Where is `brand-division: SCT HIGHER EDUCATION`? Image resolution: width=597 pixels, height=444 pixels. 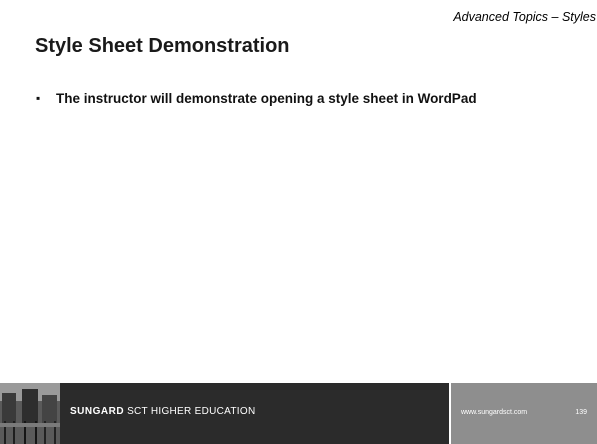 brand-division: SCT HIGHER EDUCATION is located at coordinates (191, 411).